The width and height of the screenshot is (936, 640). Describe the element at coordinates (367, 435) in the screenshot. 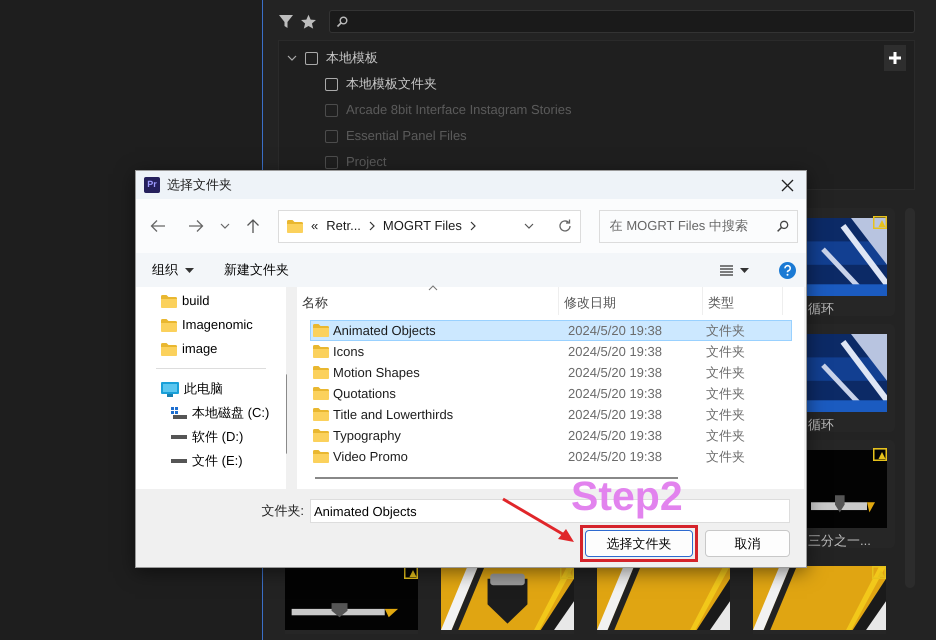

I see `file-name: Typography` at that location.